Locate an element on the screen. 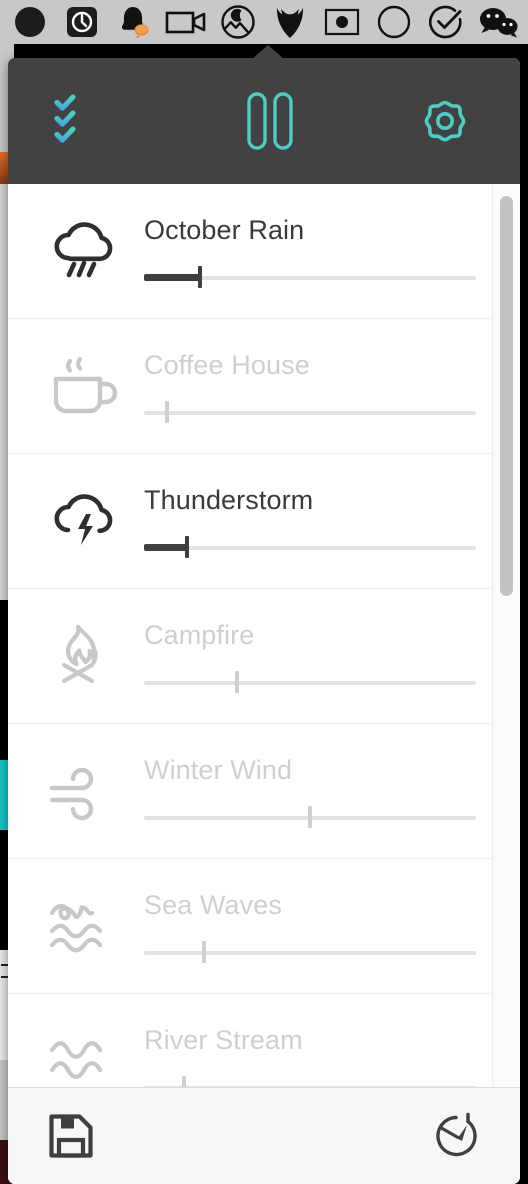 This screenshot has width=528, height=1184. menubar-penguin-chat-icon is located at coordinates (134, 22).